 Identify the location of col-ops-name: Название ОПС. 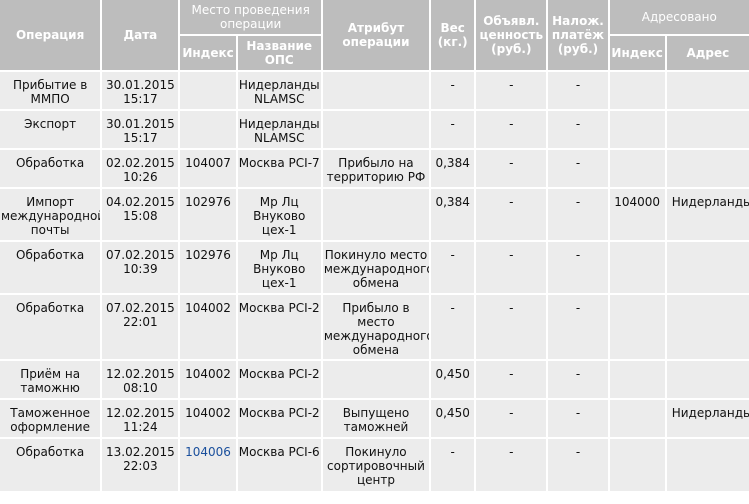
(279, 53).